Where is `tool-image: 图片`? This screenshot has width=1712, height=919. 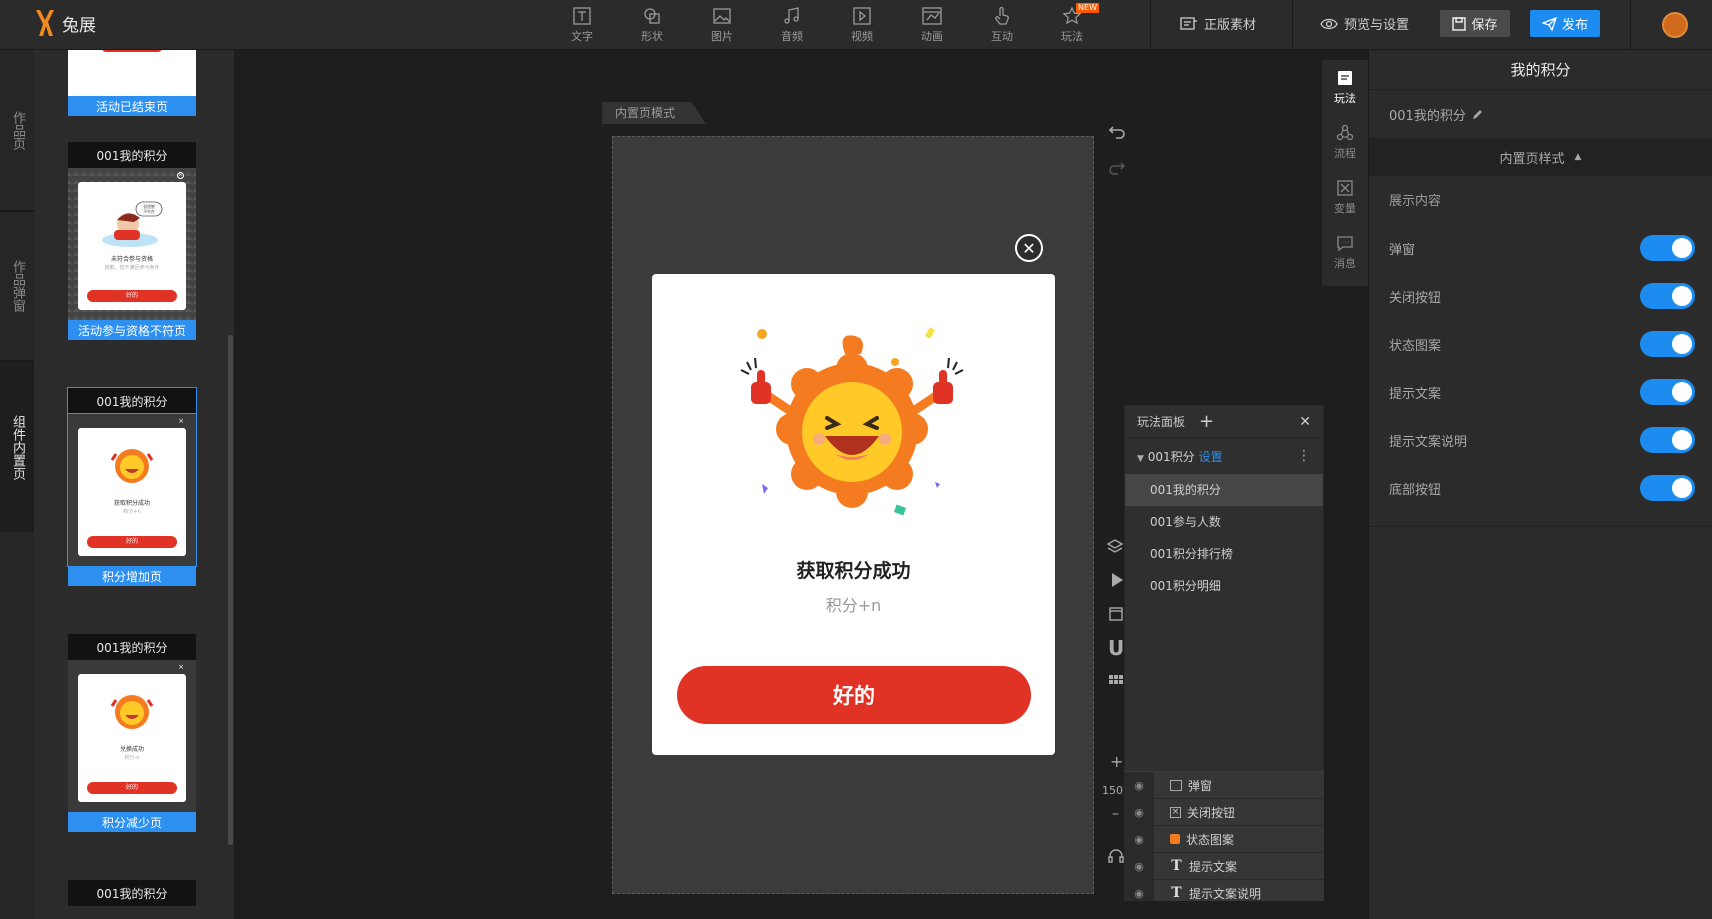
tool-image: 图片 is located at coordinates (722, 24).